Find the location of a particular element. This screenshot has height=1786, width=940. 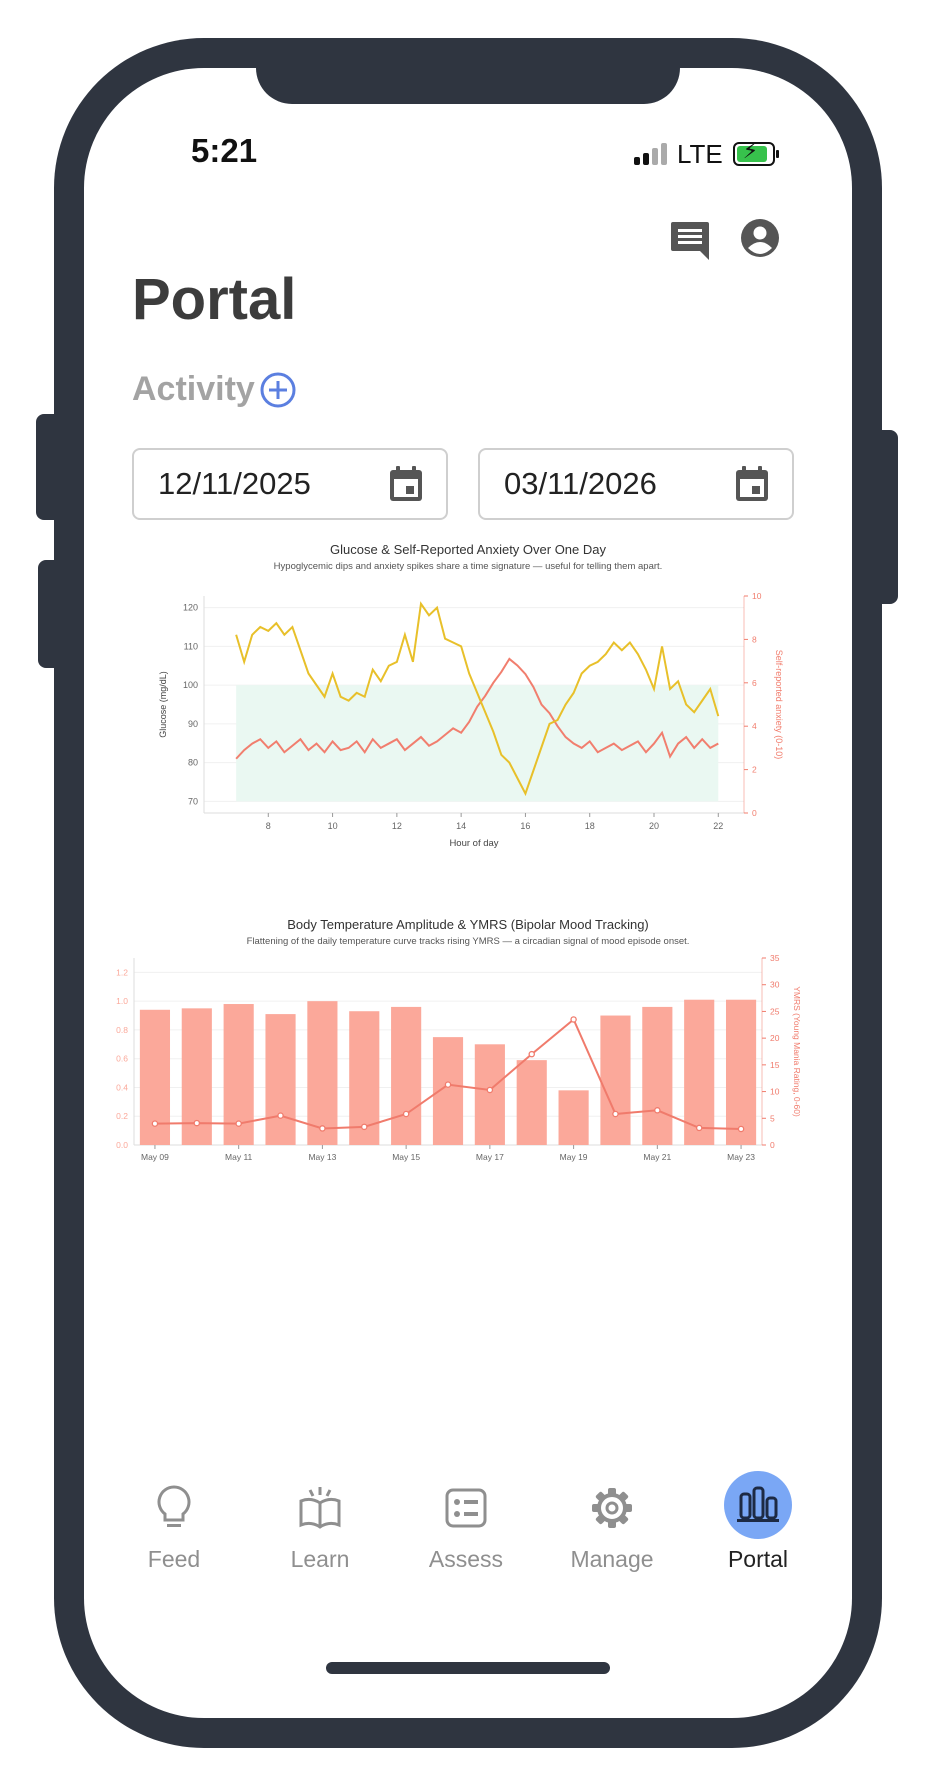

y-tick-label: 1.2 is located at coordinates (122, 972).